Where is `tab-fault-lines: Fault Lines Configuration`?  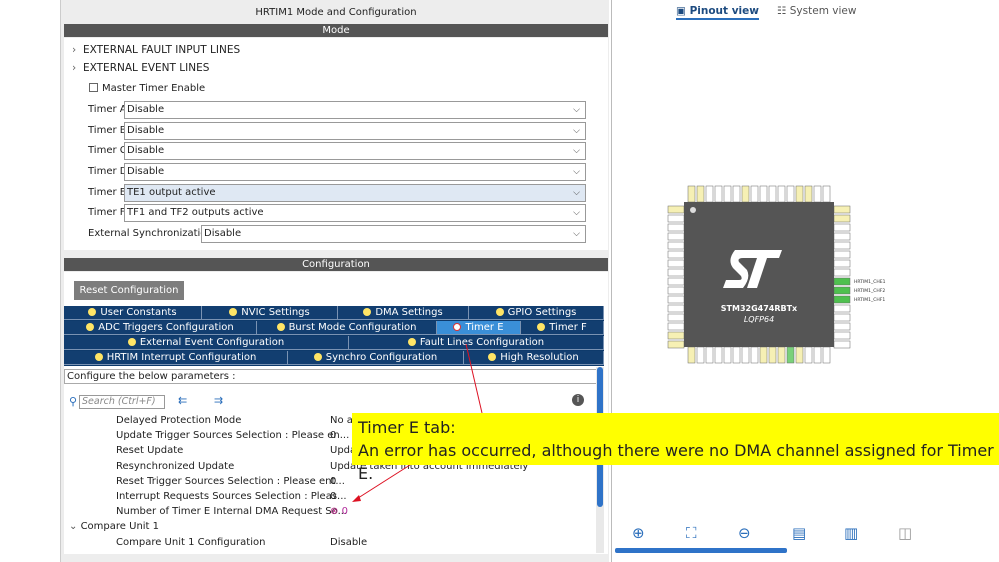
tab-fault-lines: Fault Lines Configuration is located at coordinates (476, 343).